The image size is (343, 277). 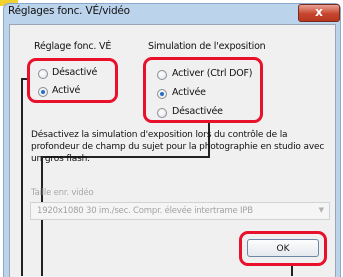 What do you see at coordinates (43, 74) in the screenshot?
I see `radio-live-view-disabled` at bounding box center [43, 74].